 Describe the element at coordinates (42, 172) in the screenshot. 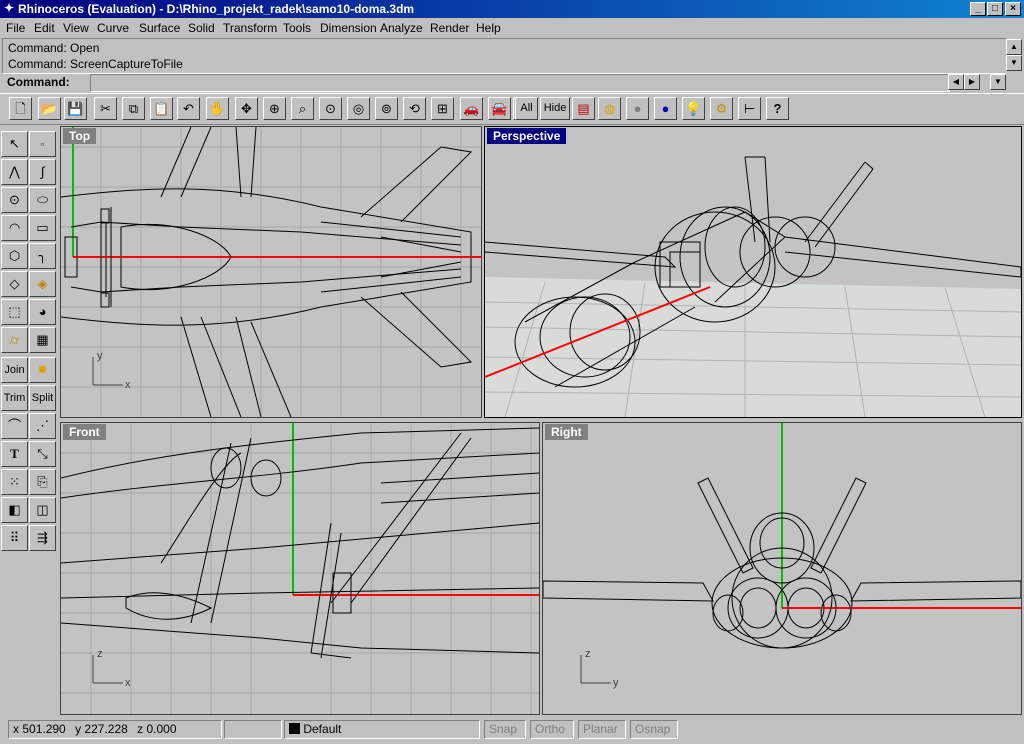

I see `curve-icon: ∫` at that location.